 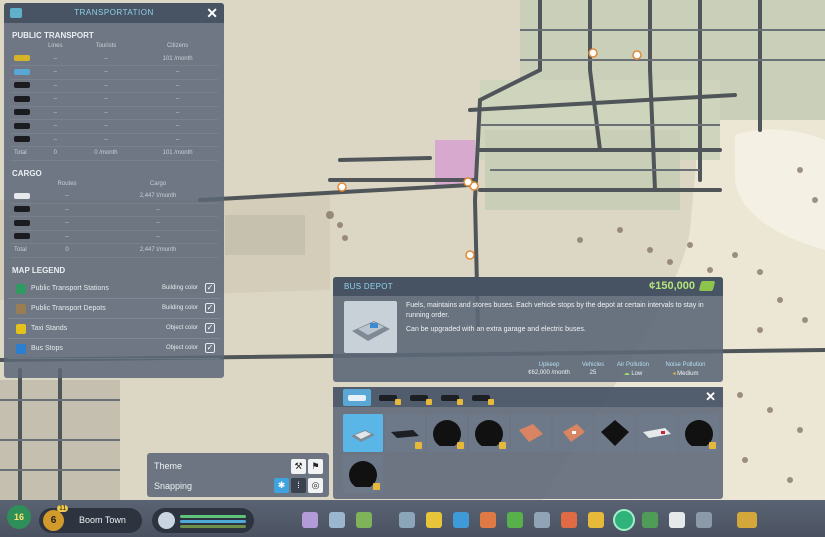 What do you see at coordinates (461, 520) in the screenshot?
I see `water-tool-icon` at bounding box center [461, 520].